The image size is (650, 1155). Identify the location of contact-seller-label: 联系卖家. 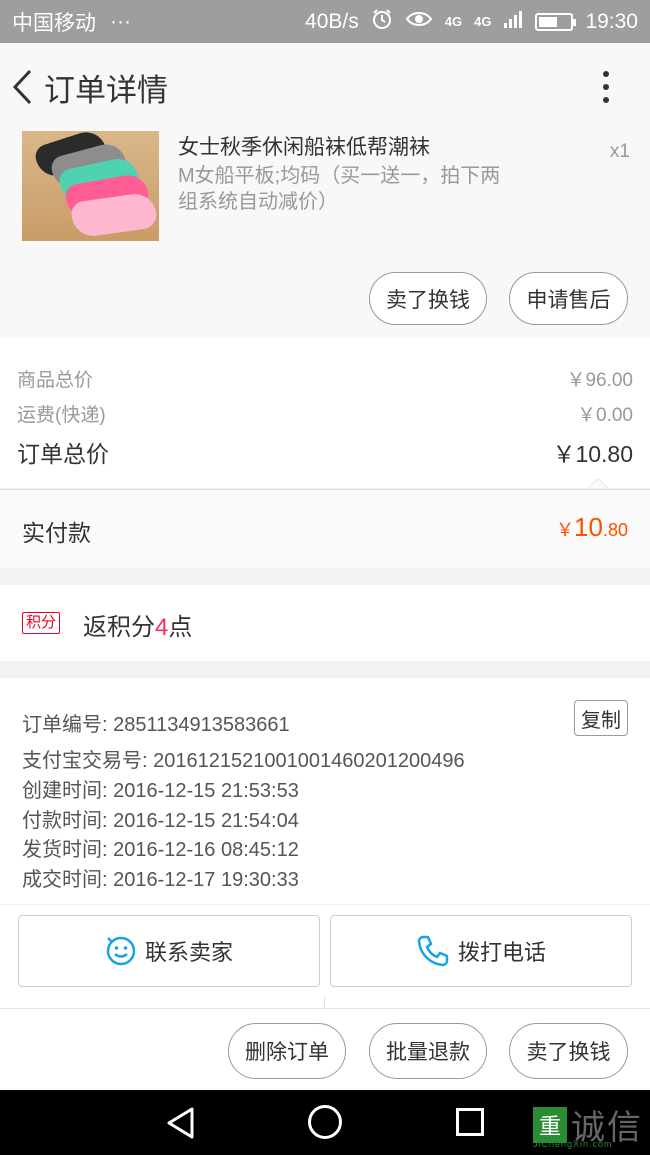
(188, 952).